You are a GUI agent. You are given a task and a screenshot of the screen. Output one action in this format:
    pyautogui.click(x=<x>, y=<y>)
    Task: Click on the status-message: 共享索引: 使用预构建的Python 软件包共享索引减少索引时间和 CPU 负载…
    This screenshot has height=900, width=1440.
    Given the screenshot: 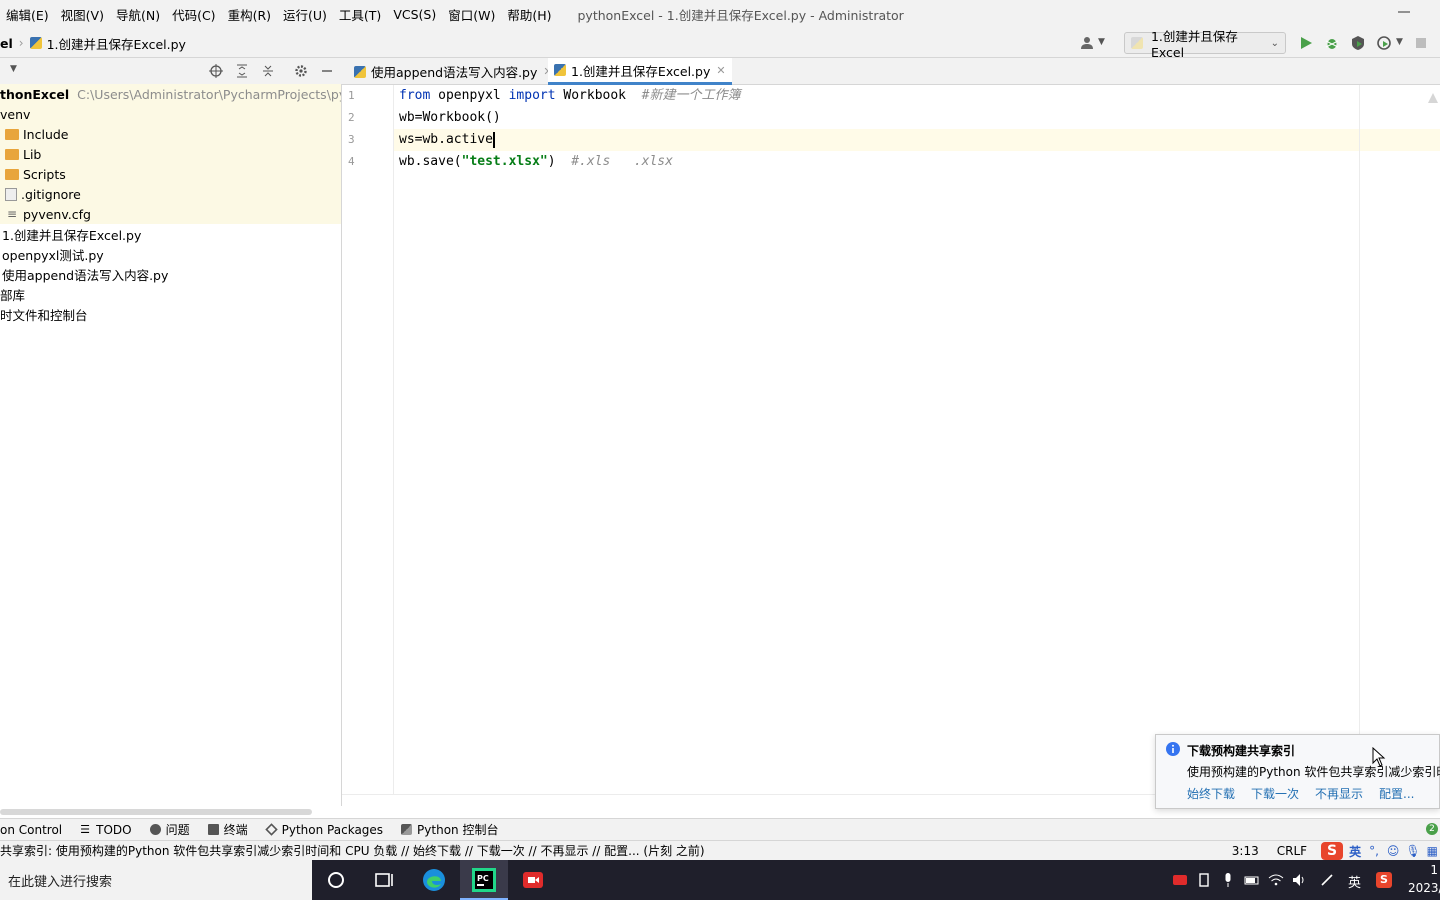 What is the action you would take?
    pyautogui.click(x=352, y=850)
    